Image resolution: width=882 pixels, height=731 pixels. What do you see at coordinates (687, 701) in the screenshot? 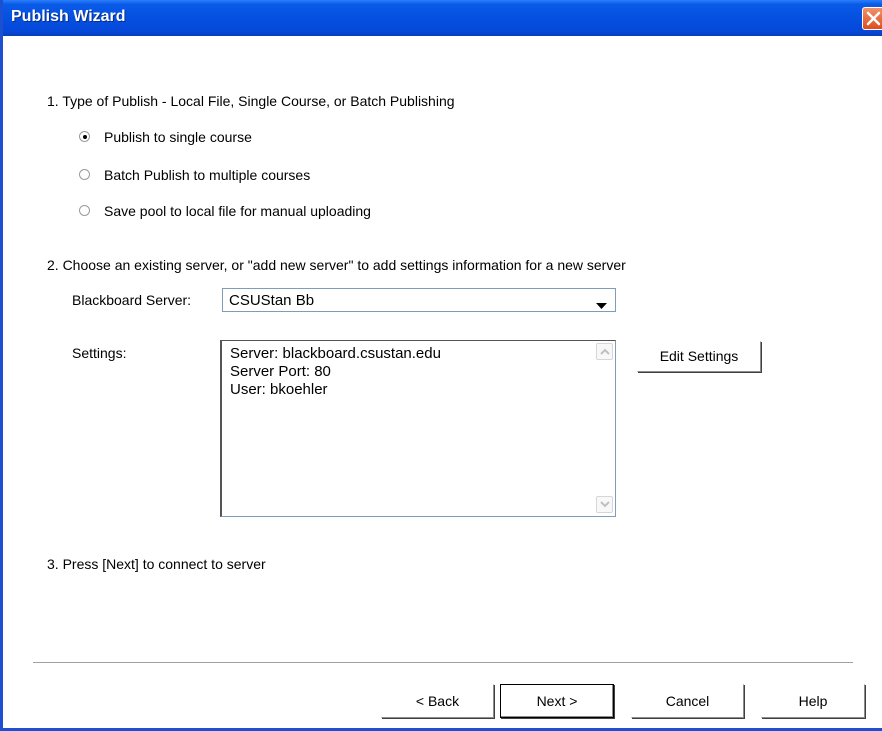
I see `cancel-button: Cancel` at bounding box center [687, 701].